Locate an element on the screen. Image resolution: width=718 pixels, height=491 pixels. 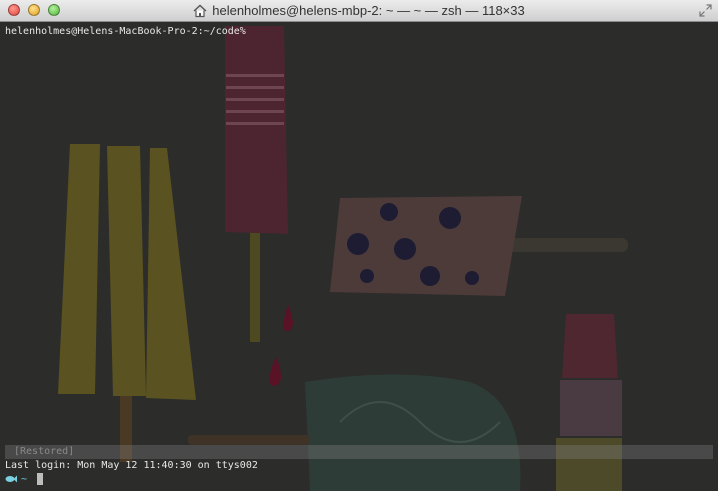
fullscreen-arrows-icon is located at coordinates (705, 10).